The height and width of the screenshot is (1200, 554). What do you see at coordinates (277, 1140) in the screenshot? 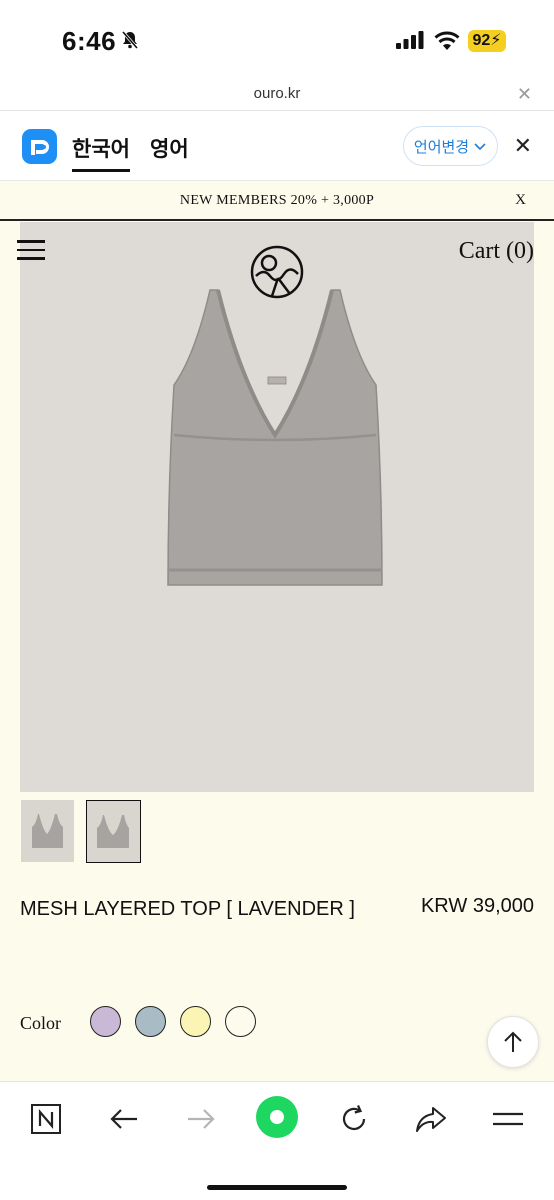
I see `browser-toolbar` at bounding box center [277, 1140].